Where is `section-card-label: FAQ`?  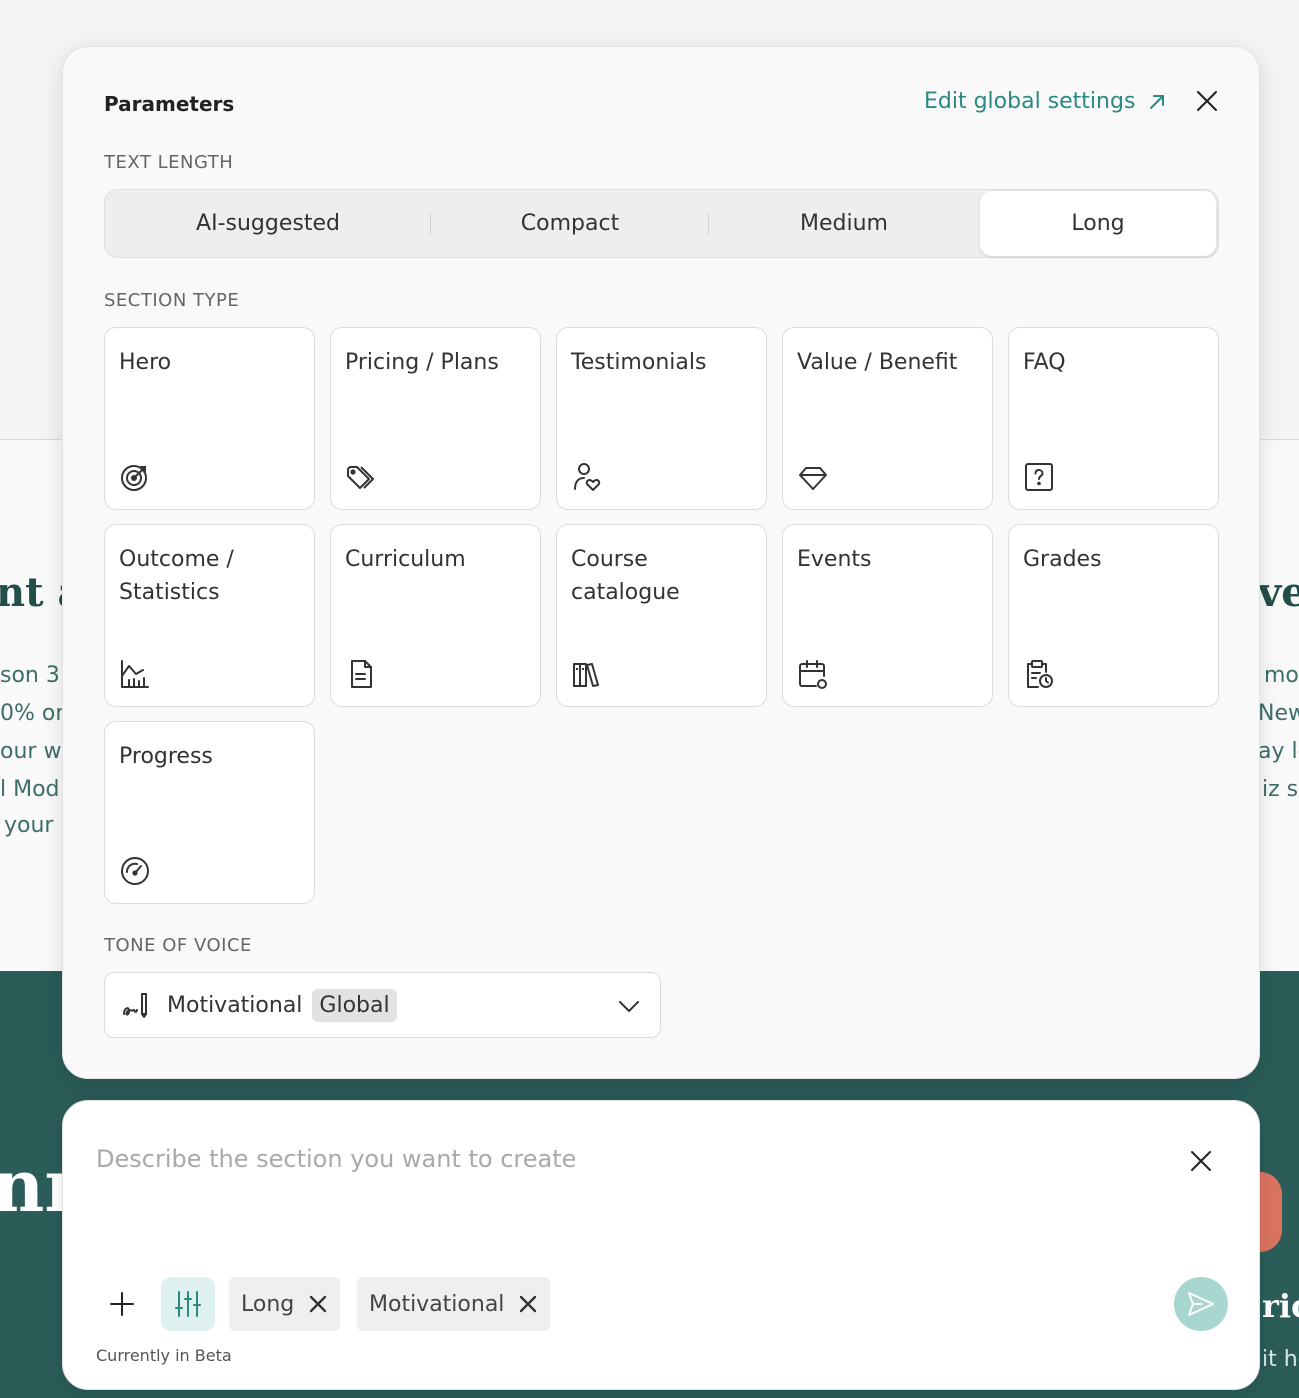
section-card-label: FAQ is located at coordinates (1044, 362).